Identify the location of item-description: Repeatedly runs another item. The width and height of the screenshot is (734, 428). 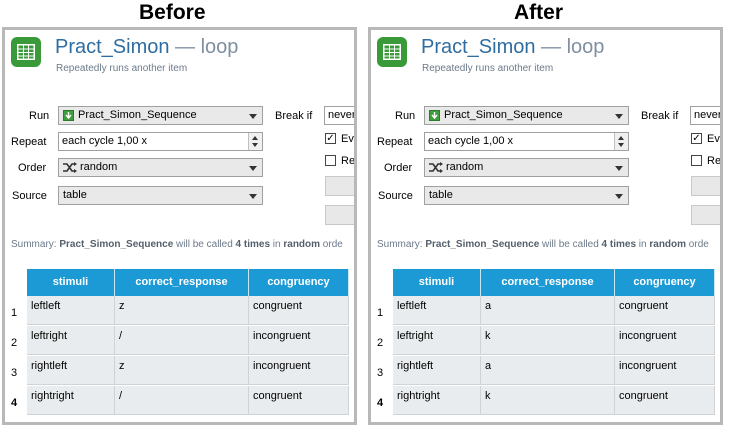
(488, 68).